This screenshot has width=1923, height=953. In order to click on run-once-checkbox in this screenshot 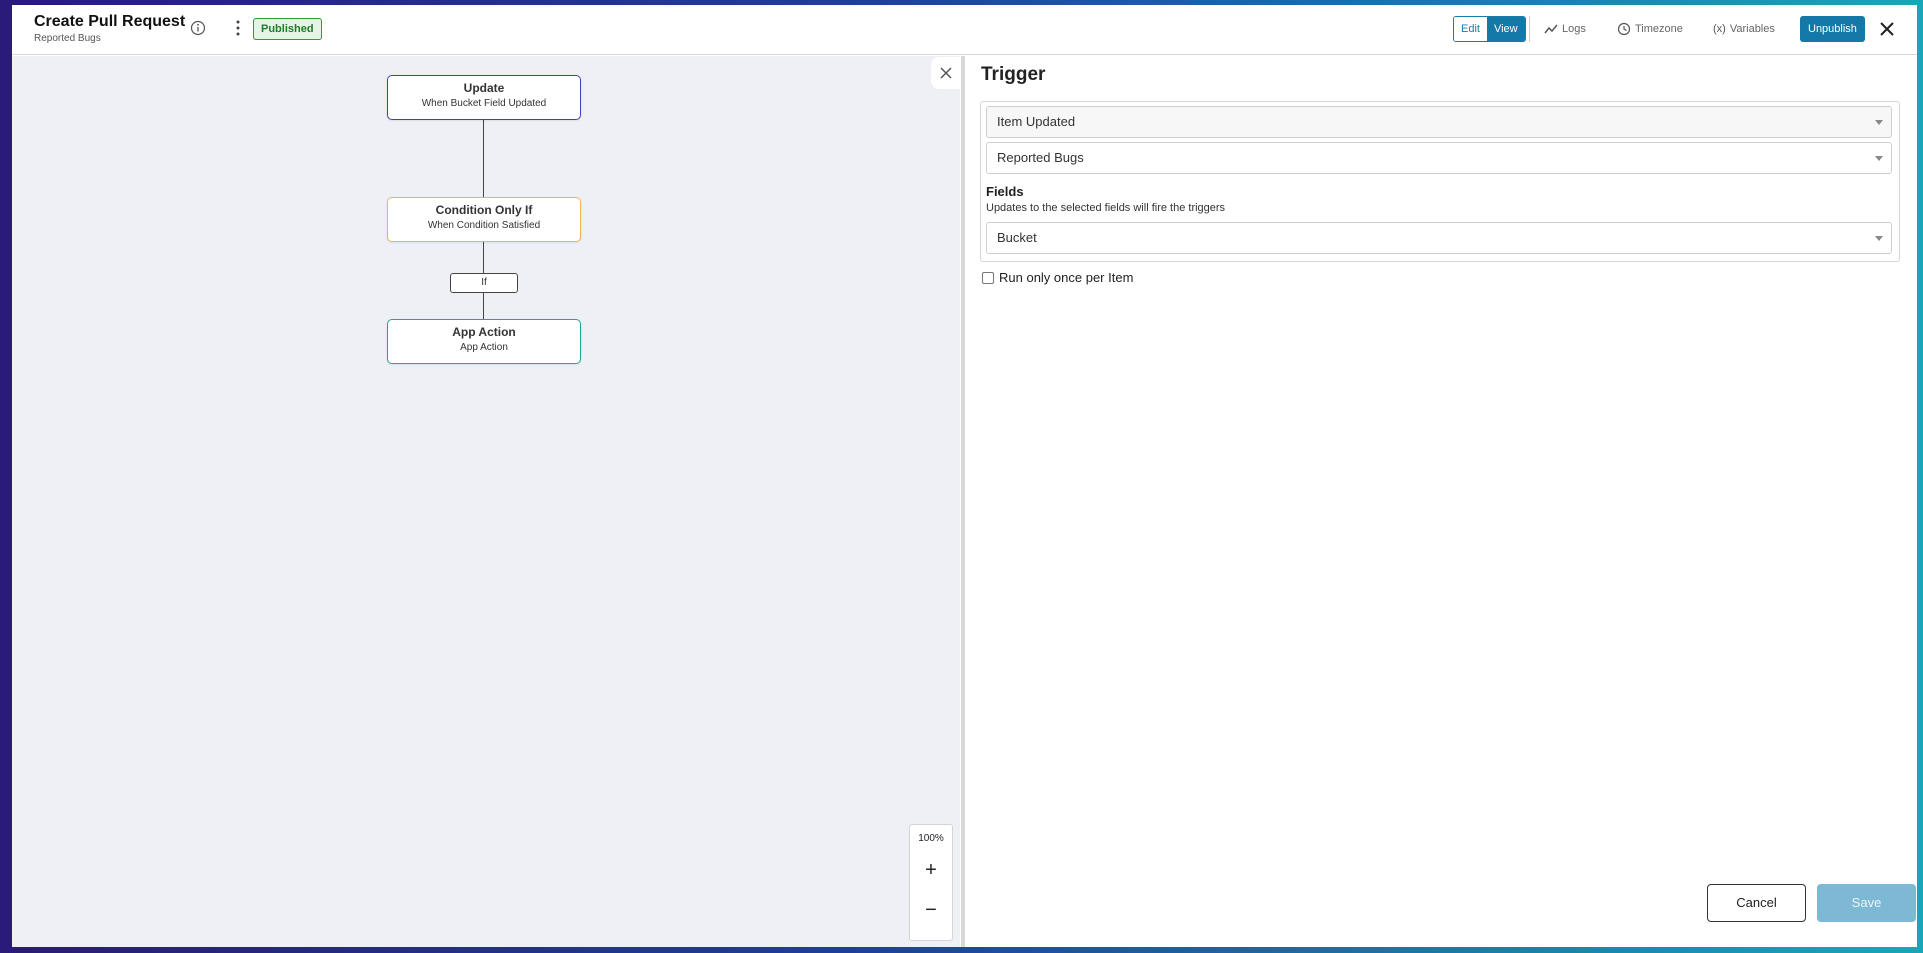, I will do `click(988, 277)`.